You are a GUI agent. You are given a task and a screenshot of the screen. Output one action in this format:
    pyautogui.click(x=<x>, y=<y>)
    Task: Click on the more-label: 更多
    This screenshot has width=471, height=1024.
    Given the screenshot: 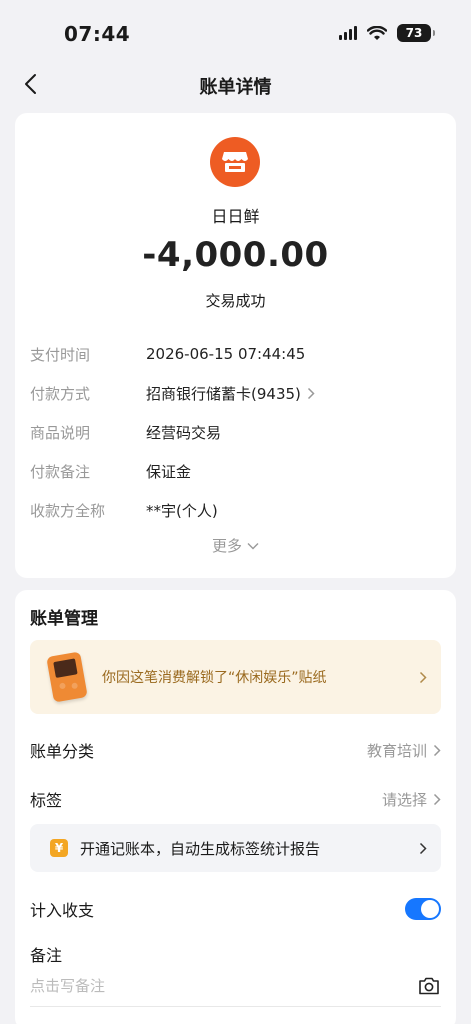 What is the action you would take?
    pyautogui.click(x=226, y=546)
    